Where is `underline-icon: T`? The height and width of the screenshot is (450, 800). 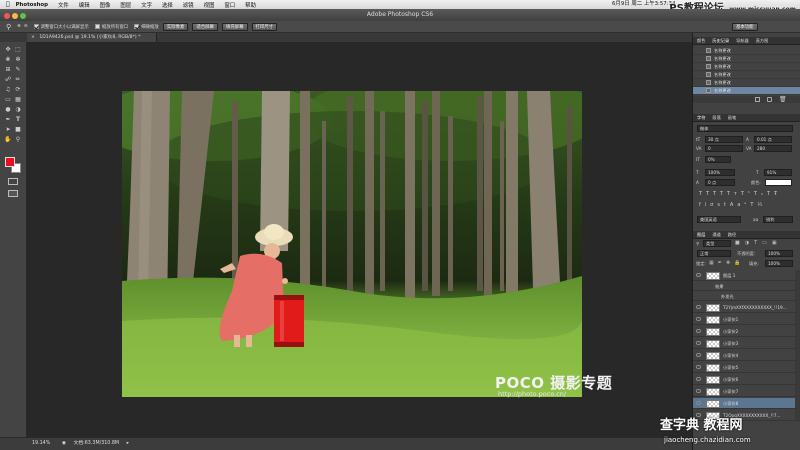
underline-icon: T is located at coordinates (770, 194).